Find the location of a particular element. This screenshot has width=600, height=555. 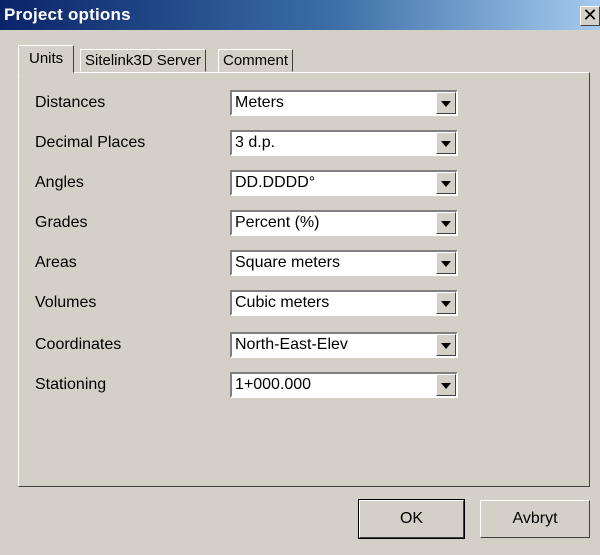

areas-dropdown-button is located at coordinates (446, 263).